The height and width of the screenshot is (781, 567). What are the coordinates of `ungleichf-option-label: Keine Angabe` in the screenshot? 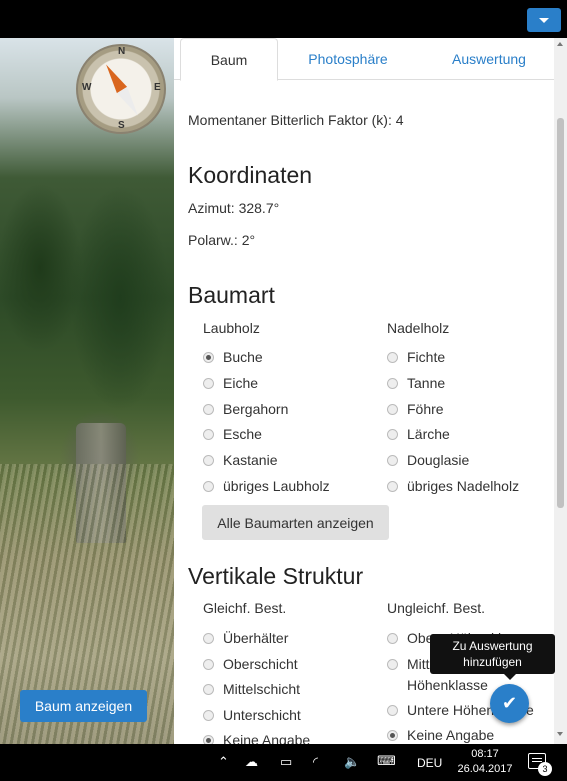 It's located at (450, 735).